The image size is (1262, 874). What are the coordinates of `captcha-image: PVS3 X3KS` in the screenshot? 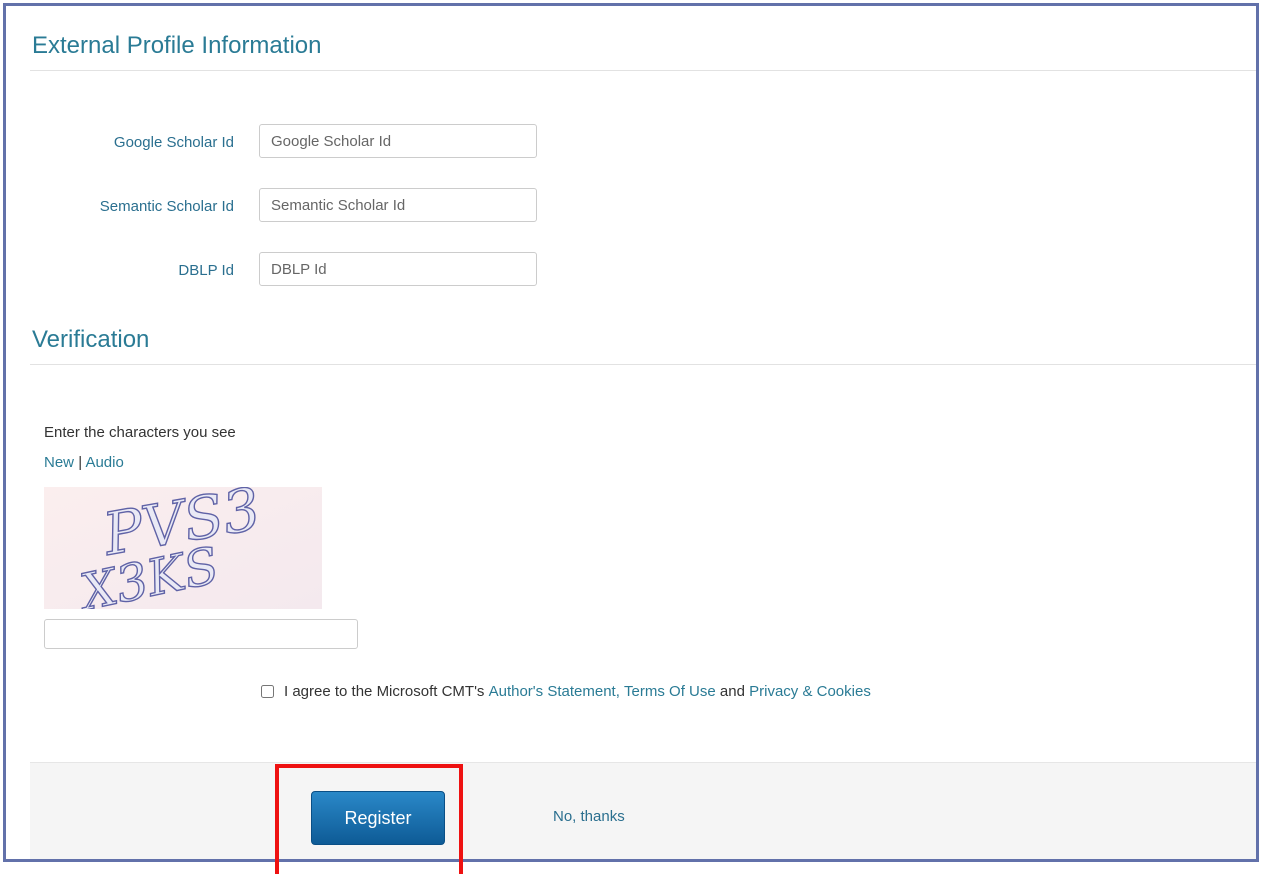 It's located at (183, 548).